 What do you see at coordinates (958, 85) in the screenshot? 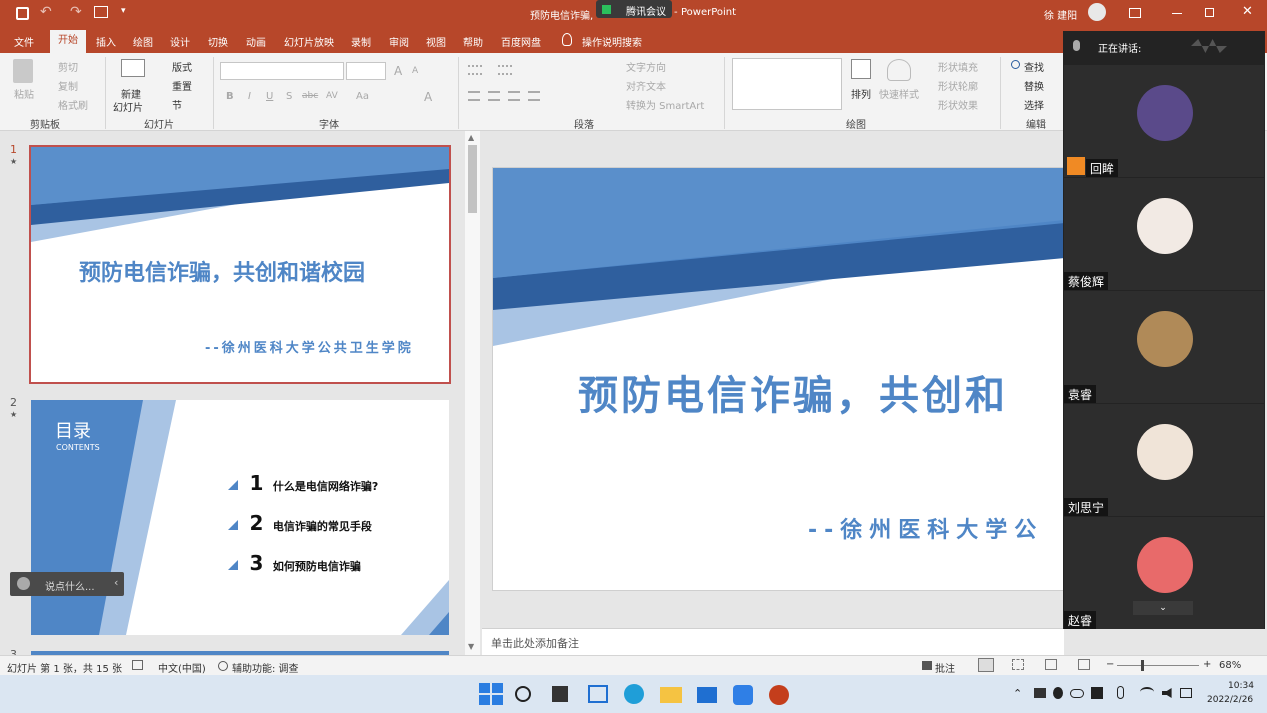
I see `shape-outline-button: 形状轮廓` at bounding box center [958, 85].